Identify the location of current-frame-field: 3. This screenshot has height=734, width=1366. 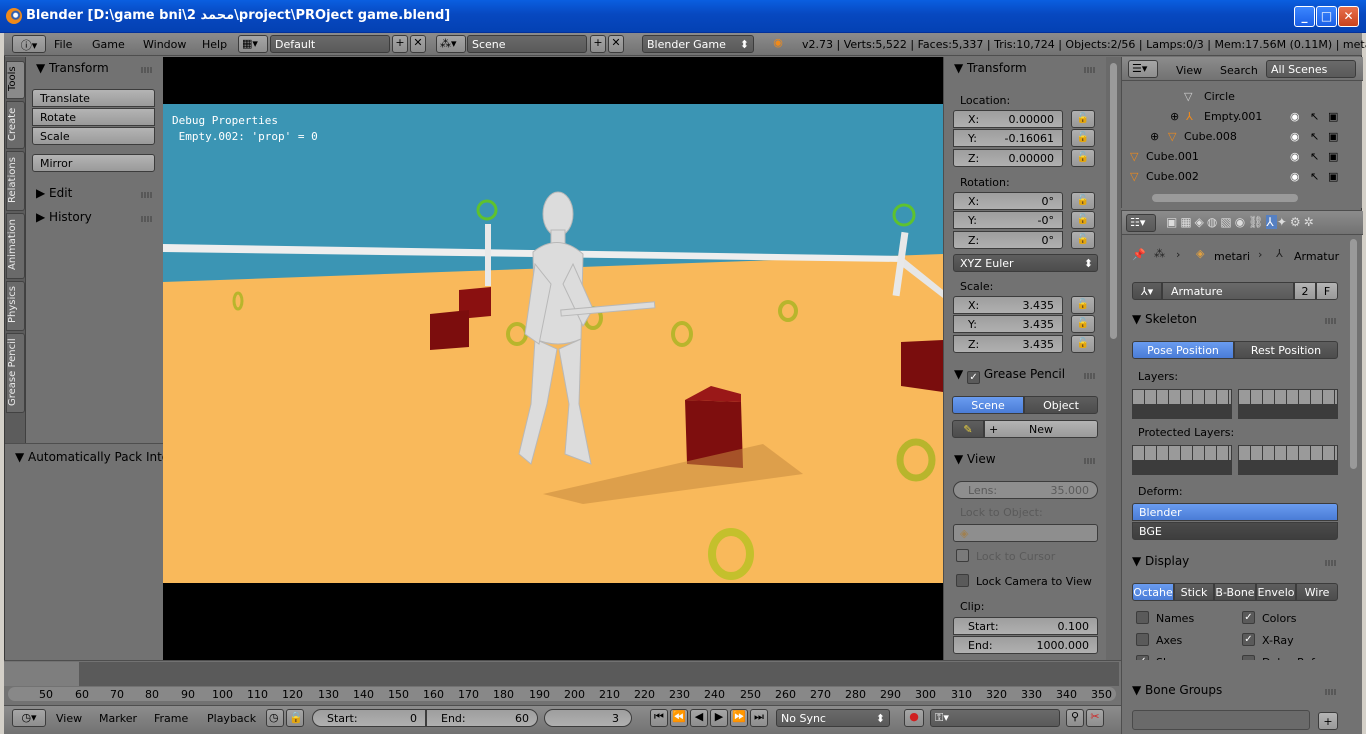
(588, 718).